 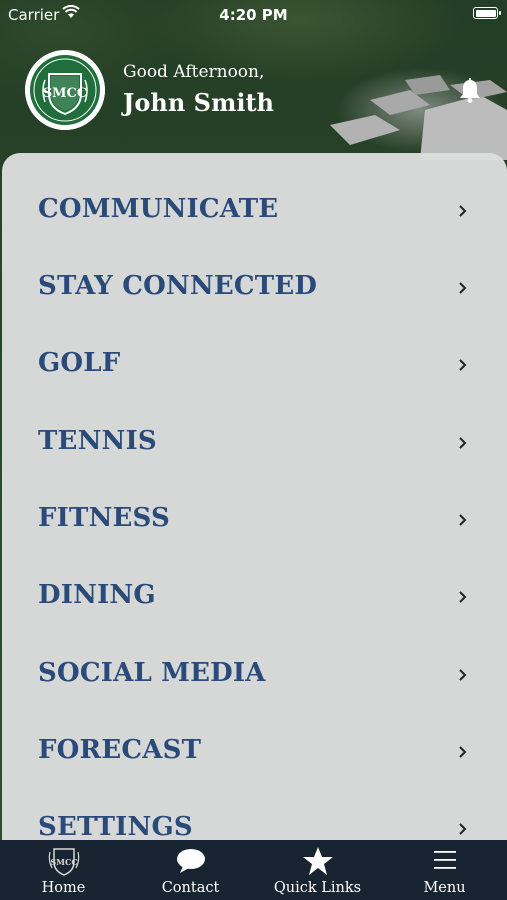 I want to click on menu-item-label: FORECAST, so click(x=120, y=750).